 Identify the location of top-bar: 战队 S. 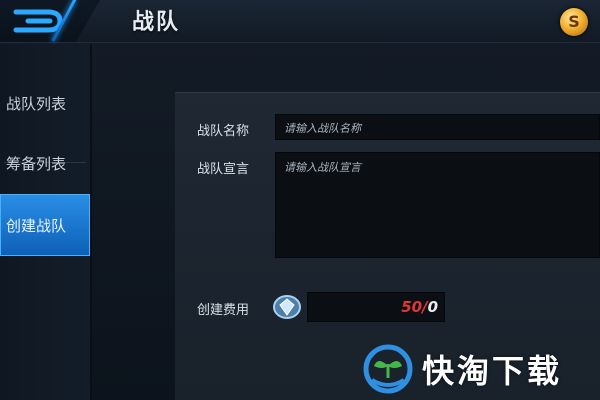
(300, 21).